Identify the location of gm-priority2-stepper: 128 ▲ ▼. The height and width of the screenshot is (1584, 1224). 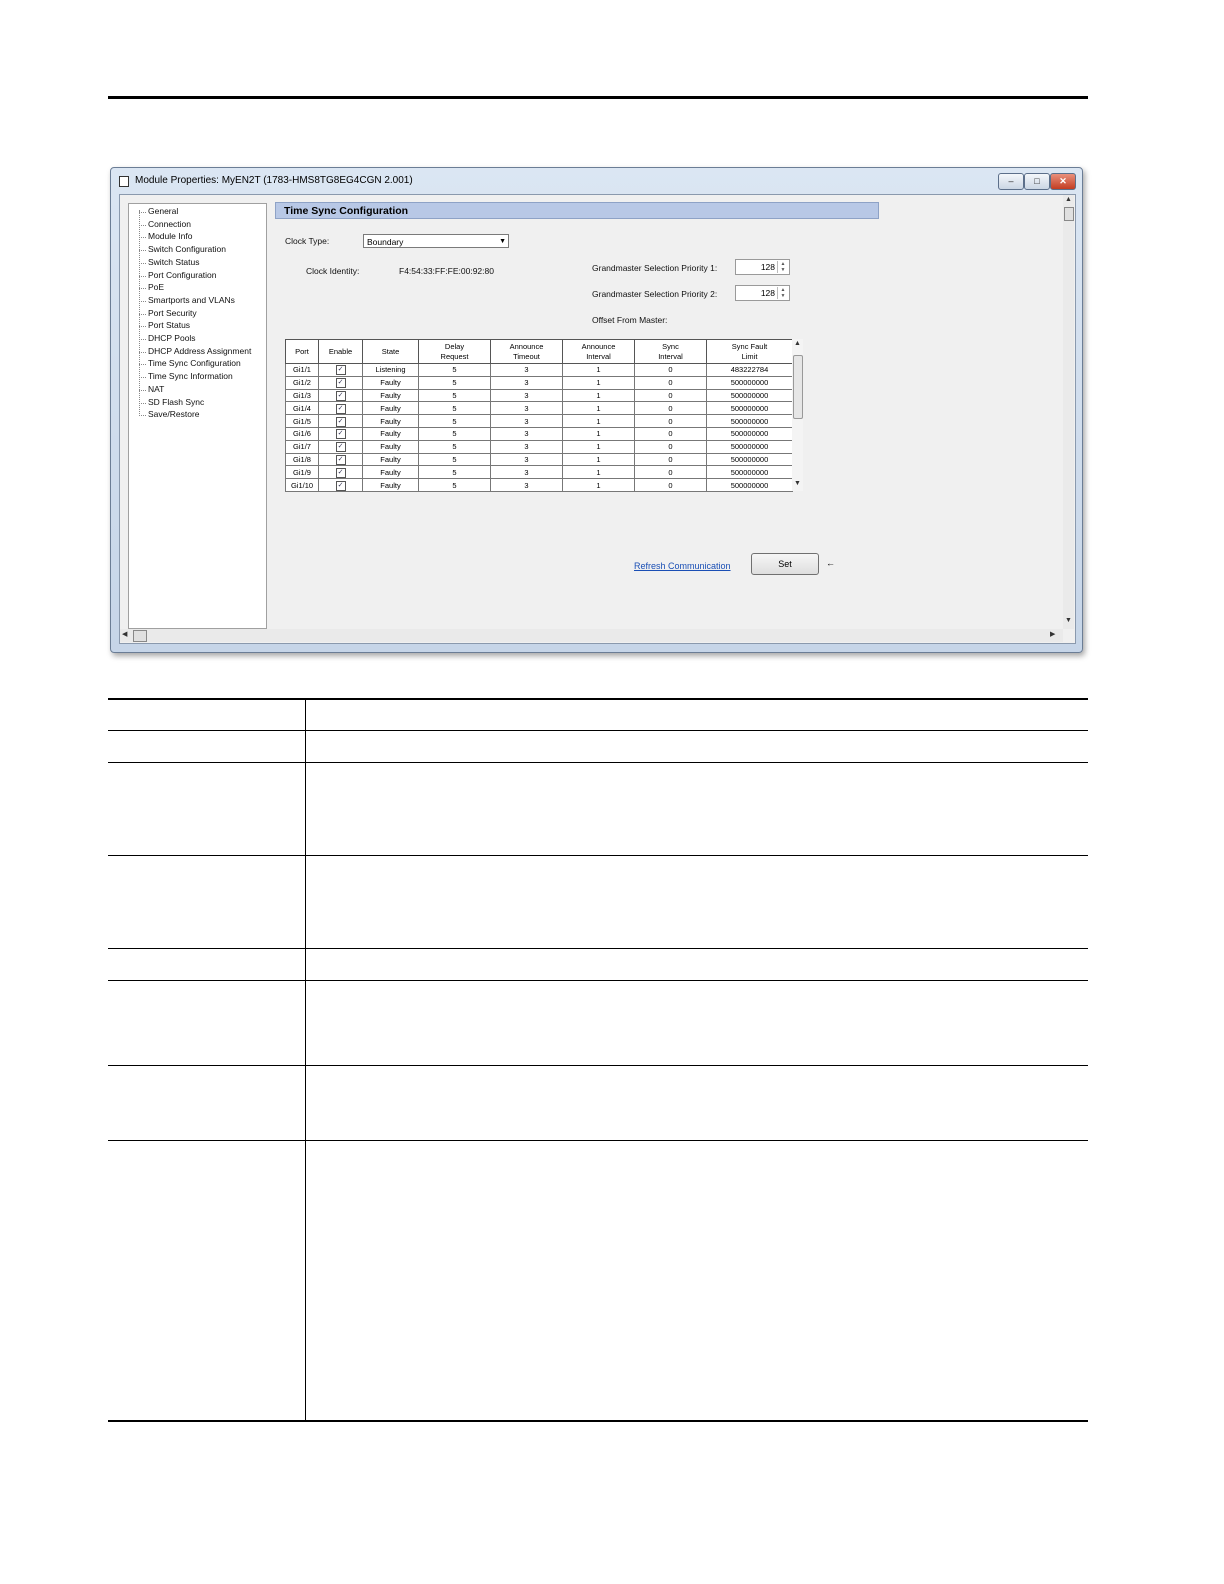
(762, 293).